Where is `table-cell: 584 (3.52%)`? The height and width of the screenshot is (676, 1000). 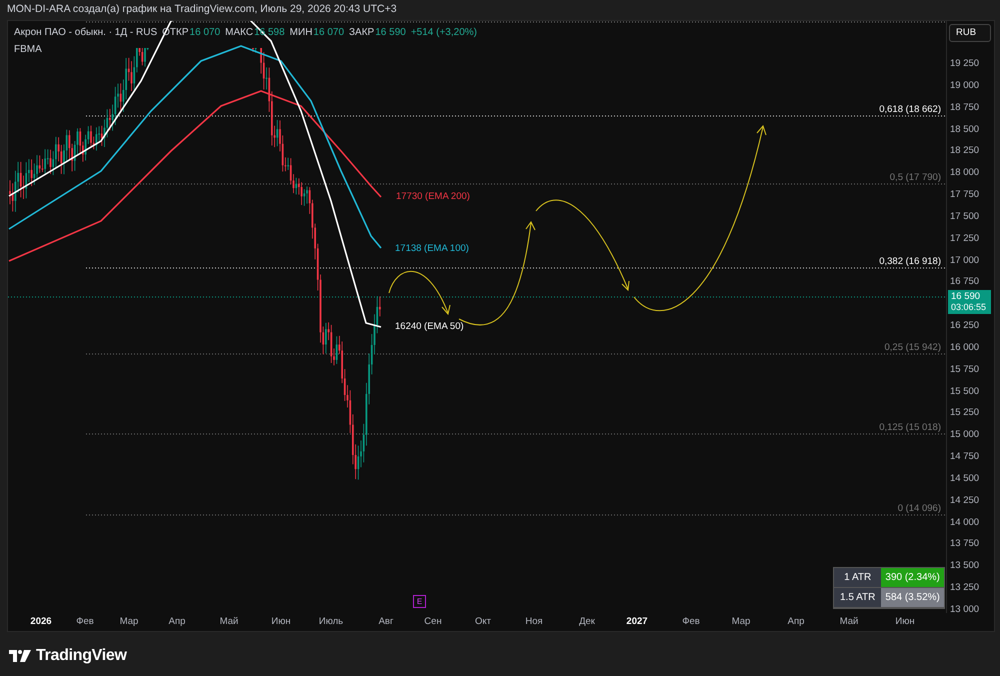
table-cell: 584 (3.52%) is located at coordinates (912, 598).